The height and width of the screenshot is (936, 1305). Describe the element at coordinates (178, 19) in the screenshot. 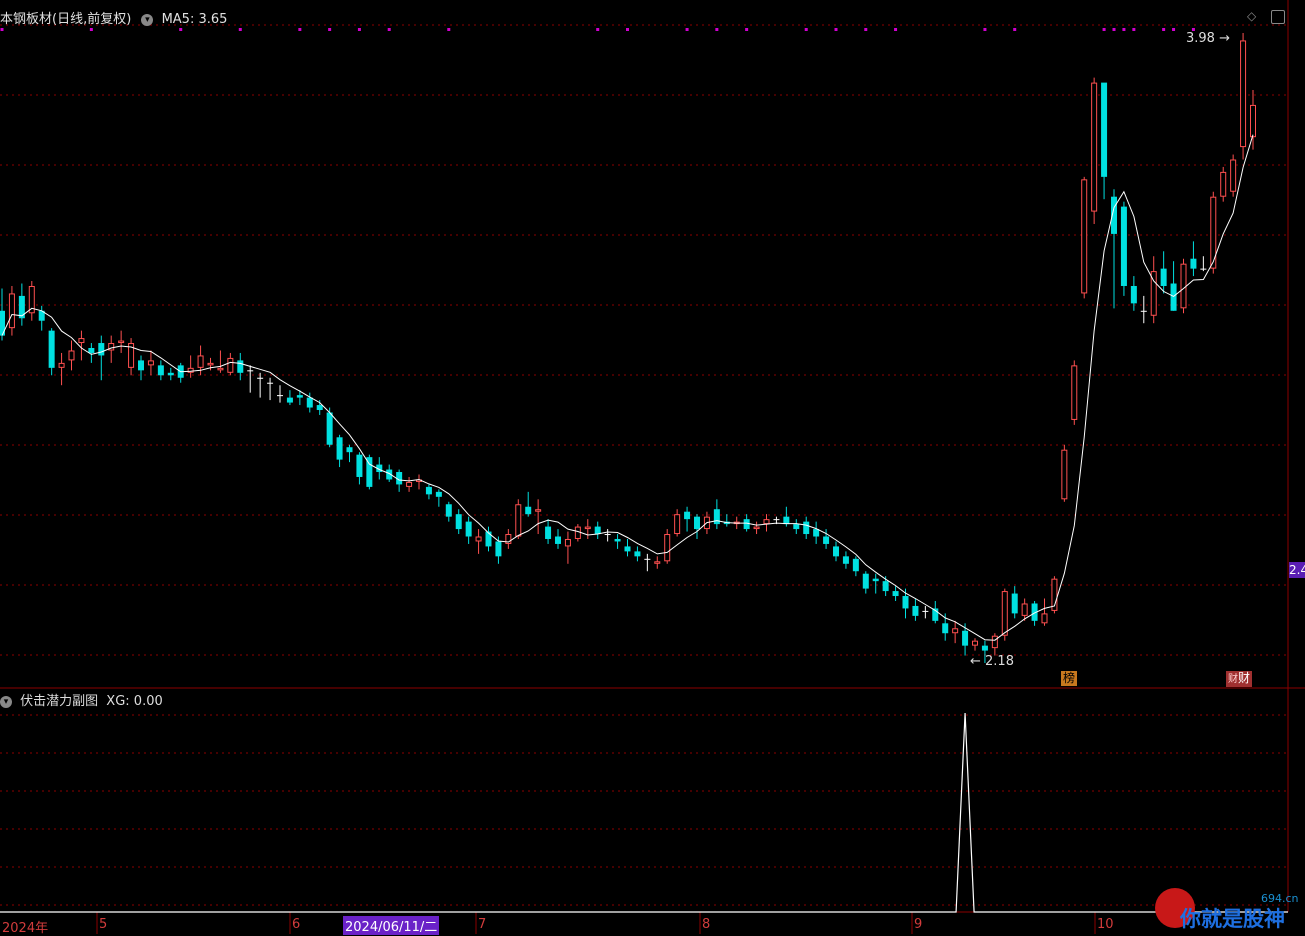

I see `ma5-label: MA5:` at that location.